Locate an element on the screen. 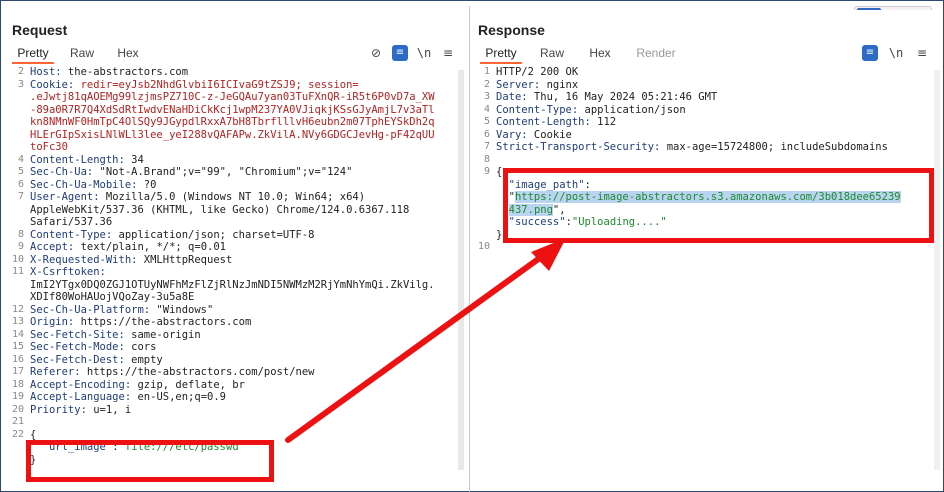 Image resolution: width=944 pixels, height=492 pixels. line-number: 21 is located at coordinates (17, 421).